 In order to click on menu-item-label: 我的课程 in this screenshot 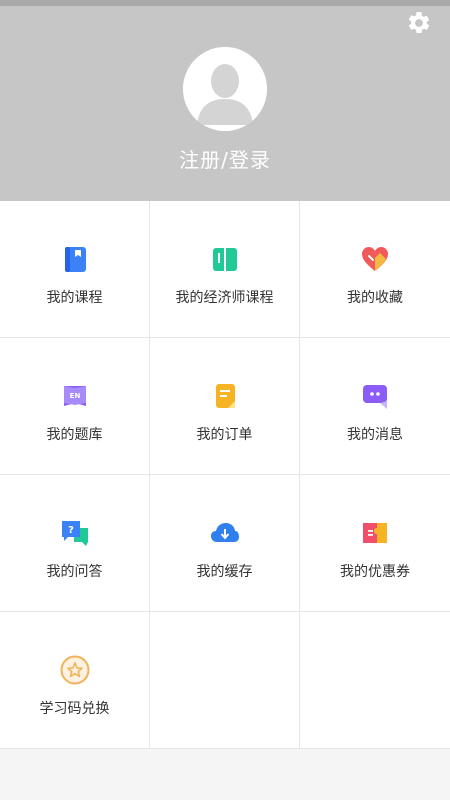, I will do `click(74, 298)`.